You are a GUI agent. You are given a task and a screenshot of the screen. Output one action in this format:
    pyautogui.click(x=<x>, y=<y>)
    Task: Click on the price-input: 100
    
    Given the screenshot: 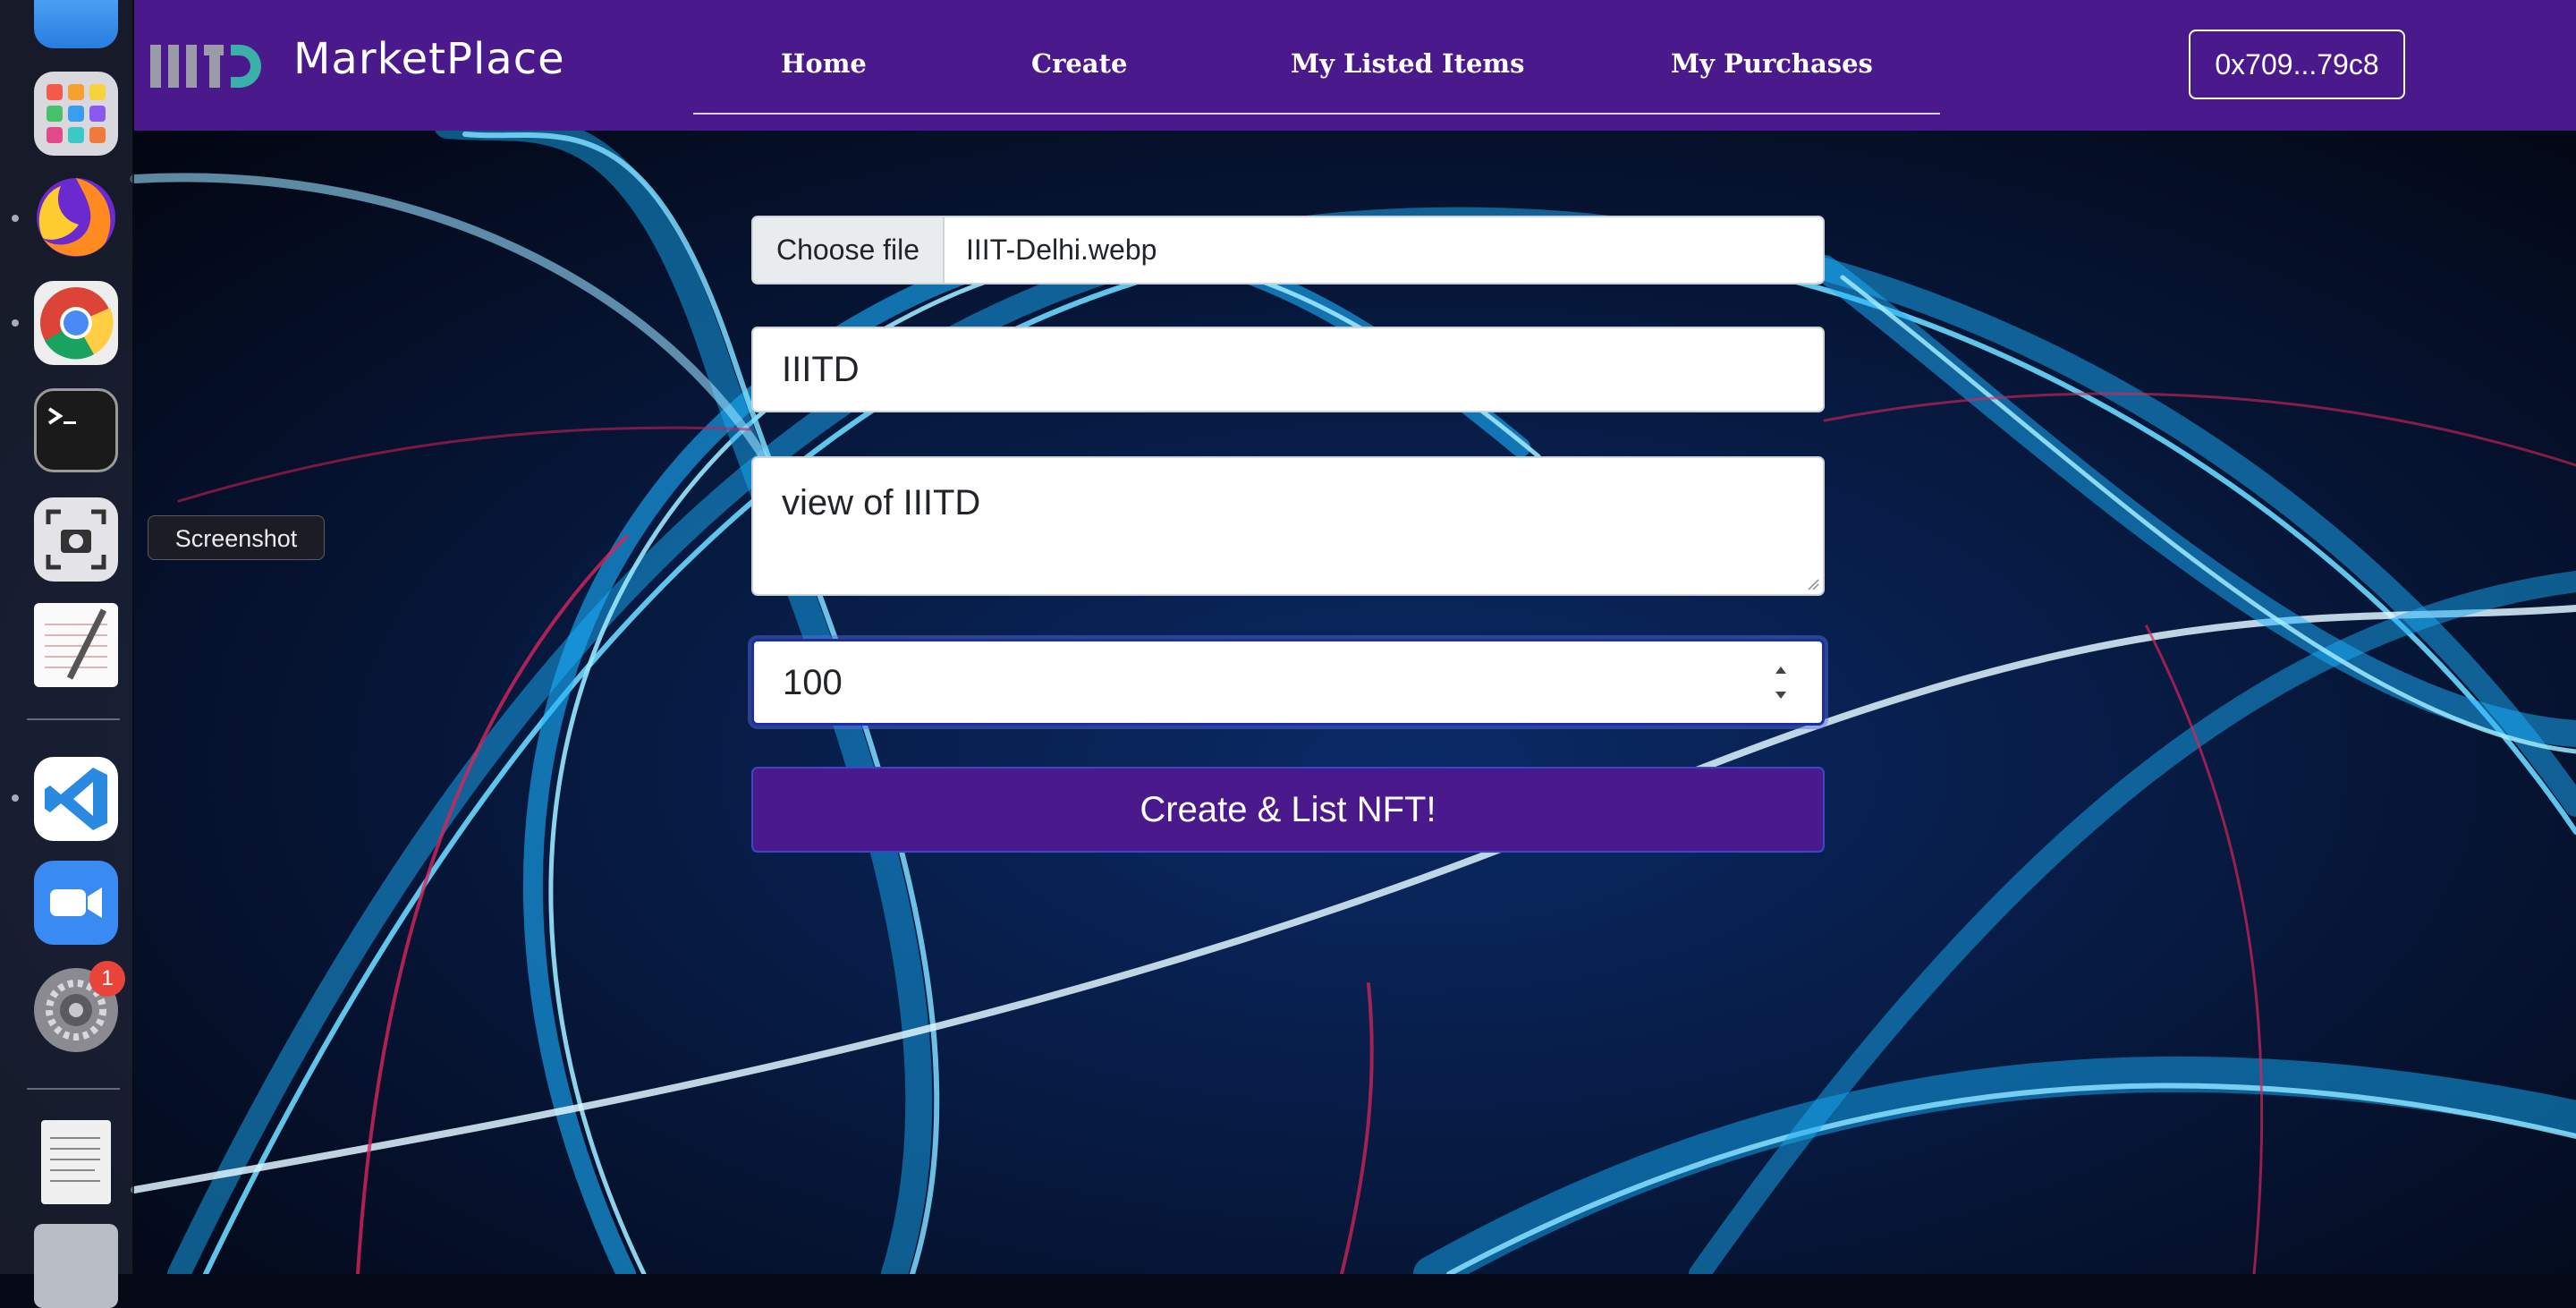 What is the action you would take?
    pyautogui.click(x=1288, y=682)
    